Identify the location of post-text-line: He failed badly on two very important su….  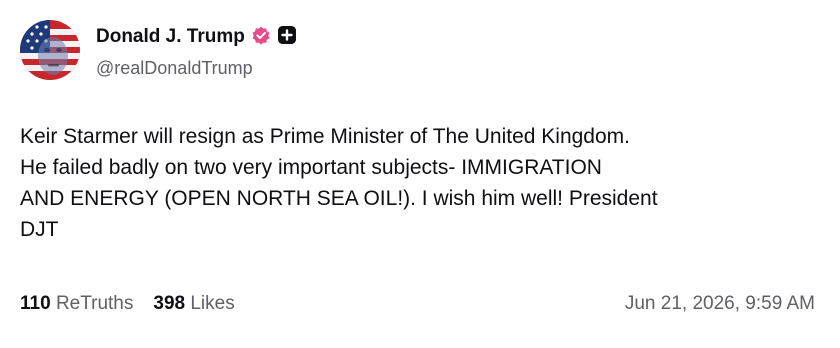
(311, 167).